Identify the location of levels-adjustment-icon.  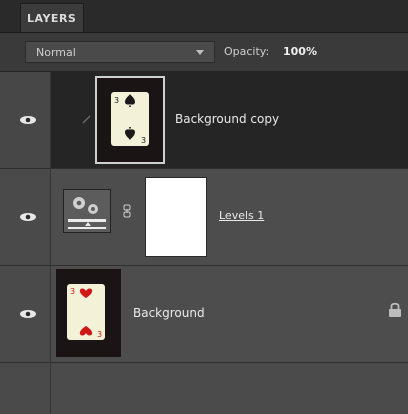
(87, 211).